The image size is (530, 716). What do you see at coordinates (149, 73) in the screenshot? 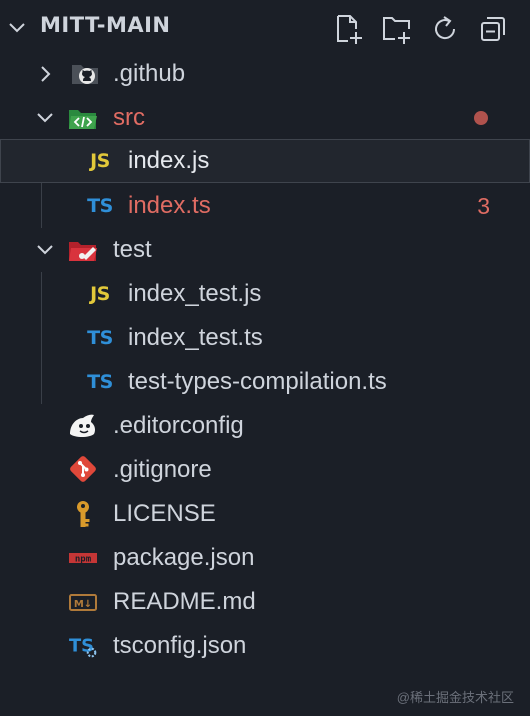
I see `tree-item-label: .github` at bounding box center [149, 73].